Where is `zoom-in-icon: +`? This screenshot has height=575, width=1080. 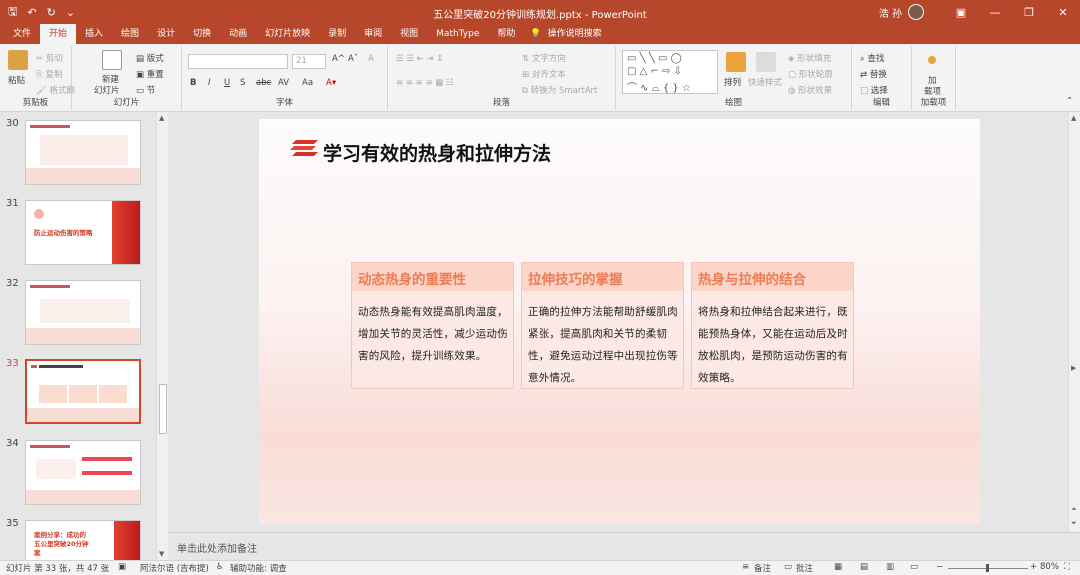
zoom-in-icon: + is located at coordinates (1033, 567).